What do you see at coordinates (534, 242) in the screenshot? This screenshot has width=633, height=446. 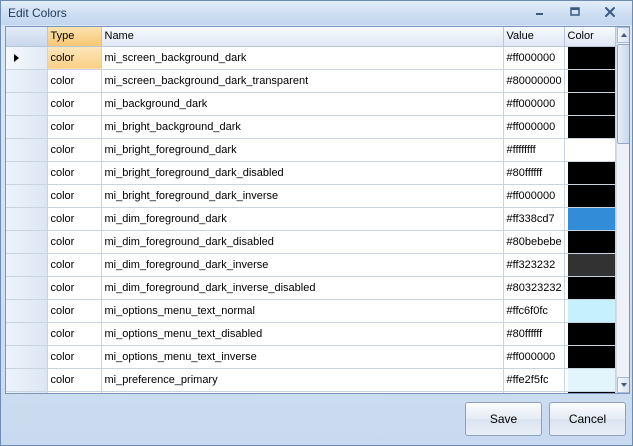 I see `value-cell: #80bebebe` at bounding box center [534, 242].